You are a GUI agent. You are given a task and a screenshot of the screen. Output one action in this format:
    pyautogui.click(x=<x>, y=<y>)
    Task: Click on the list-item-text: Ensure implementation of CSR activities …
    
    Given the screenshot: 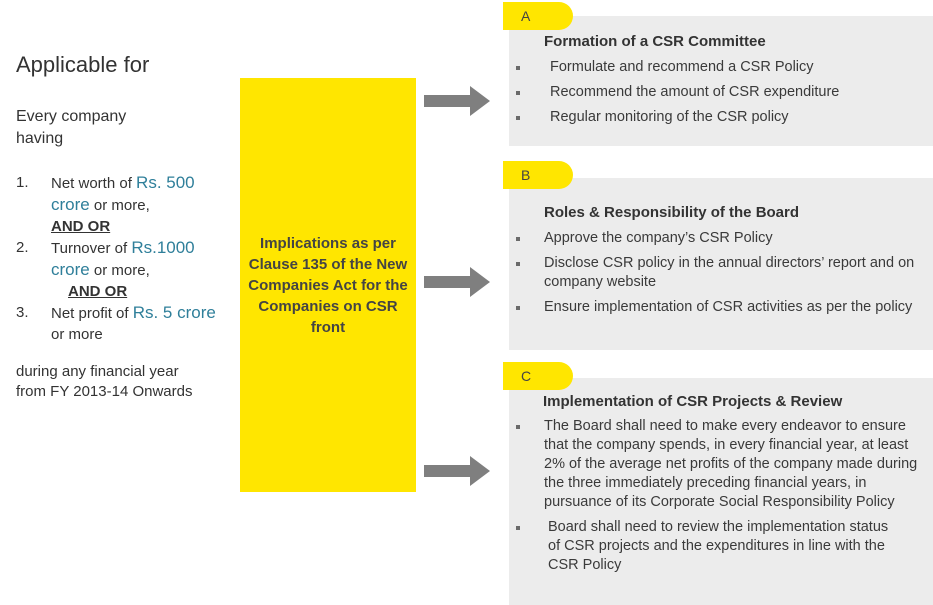 What is the action you would take?
    pyautogui.click(x=728, y=307)
    